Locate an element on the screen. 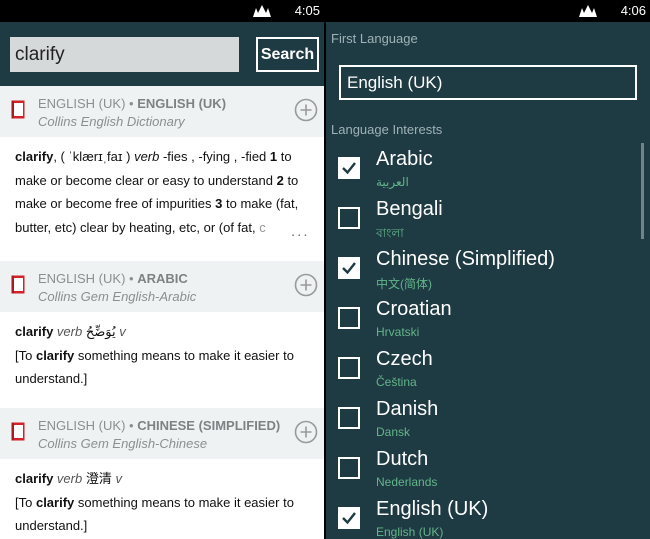 The width and height of the screenshot is (650, 539). language-item: Danish Dansk is located at coordinates (488, 423).